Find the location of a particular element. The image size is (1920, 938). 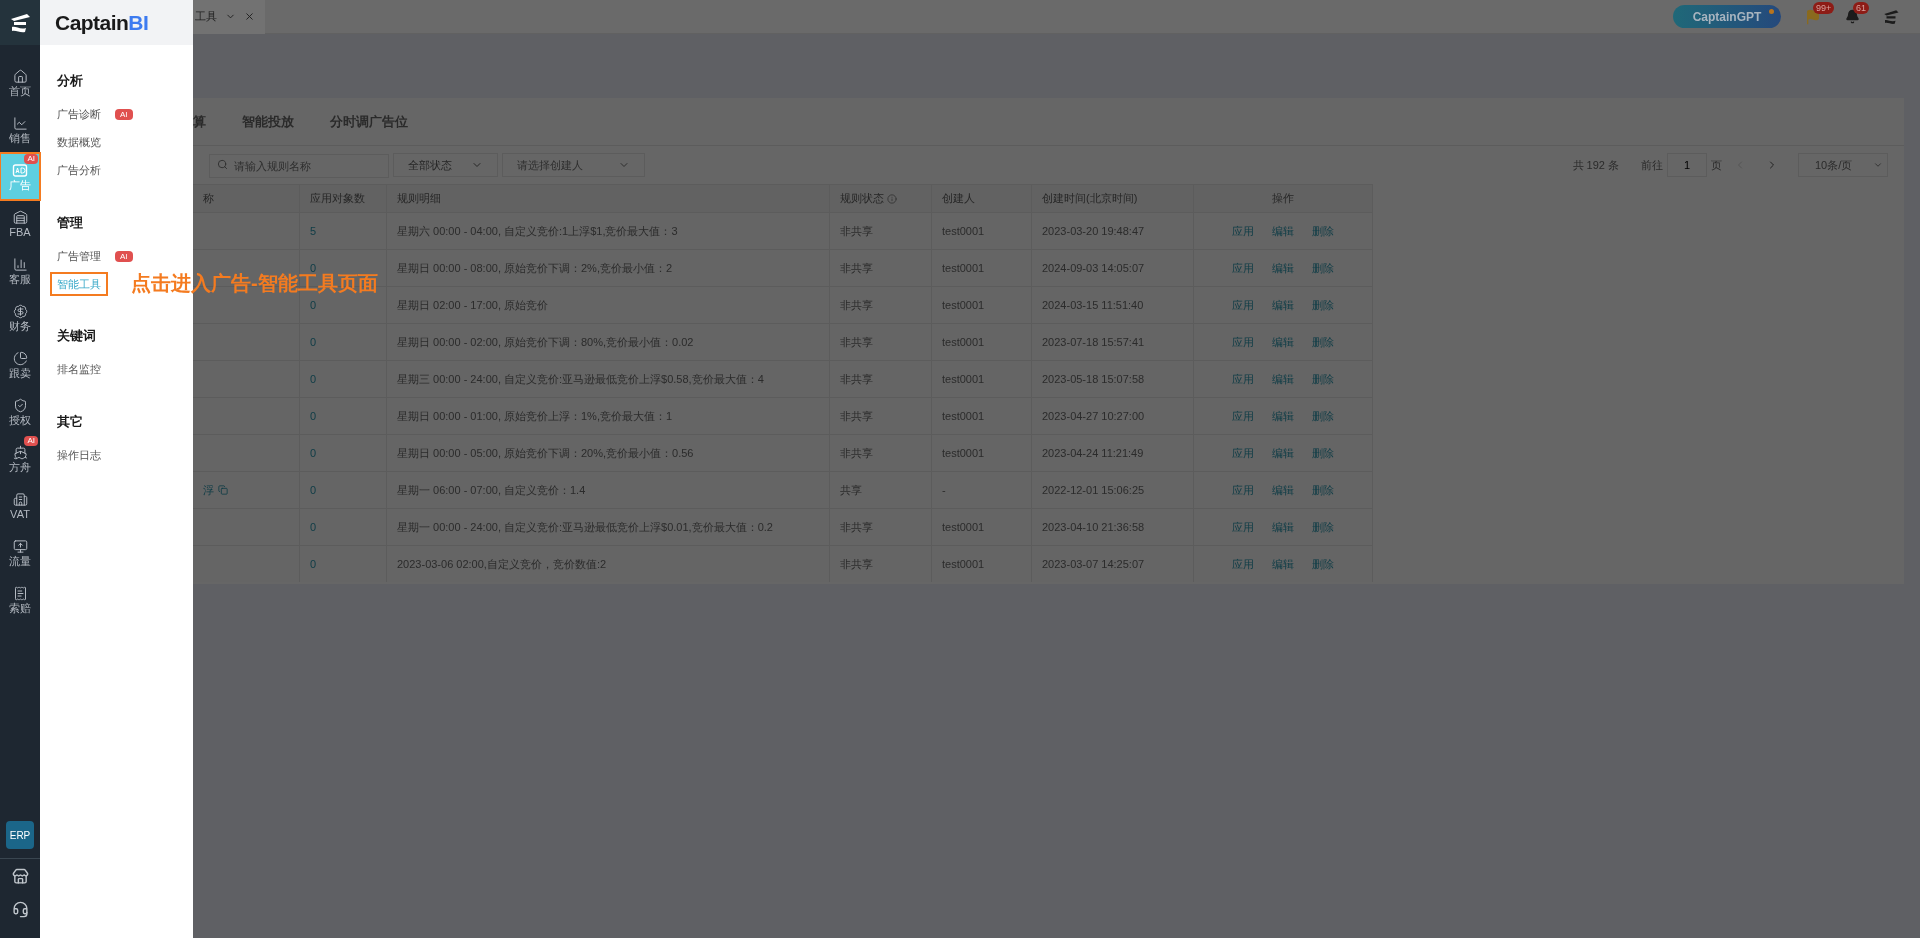

nav-item: 流量 is located at coordinates (20, 552).